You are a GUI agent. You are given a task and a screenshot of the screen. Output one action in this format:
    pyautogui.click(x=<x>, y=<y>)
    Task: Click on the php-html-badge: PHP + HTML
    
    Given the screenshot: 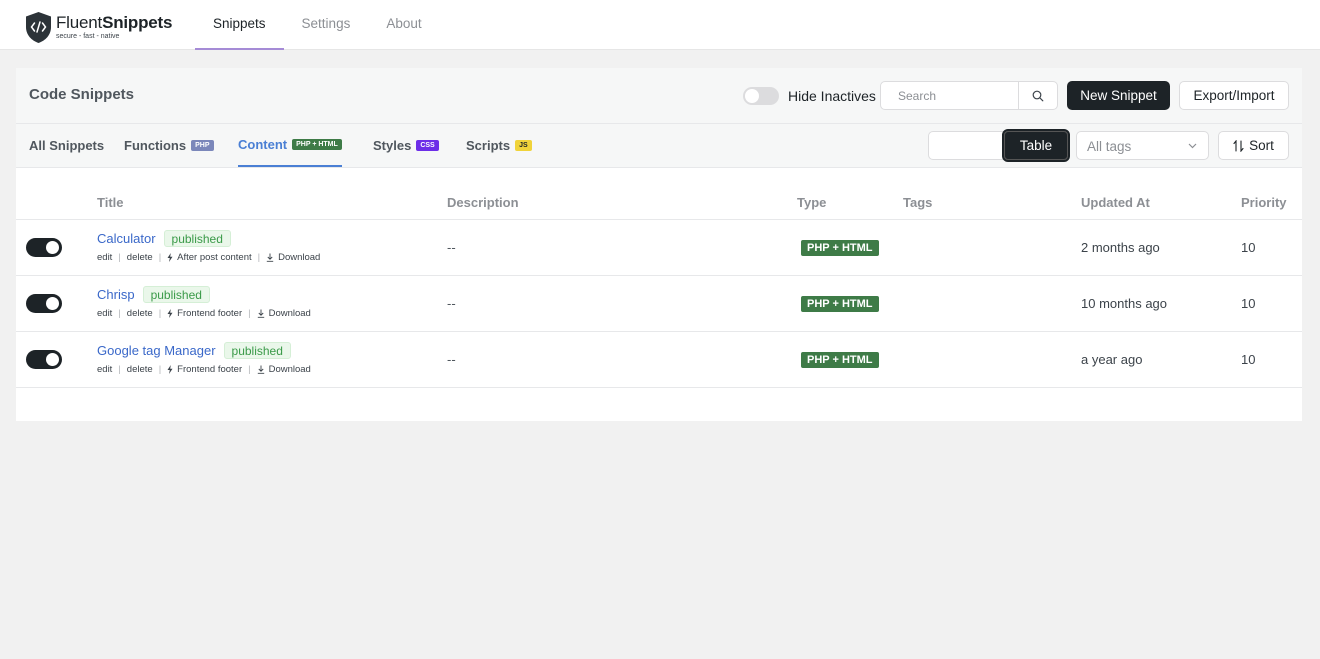 What is the action you would take?
    pyautogui.click(x=317, y=144)
    